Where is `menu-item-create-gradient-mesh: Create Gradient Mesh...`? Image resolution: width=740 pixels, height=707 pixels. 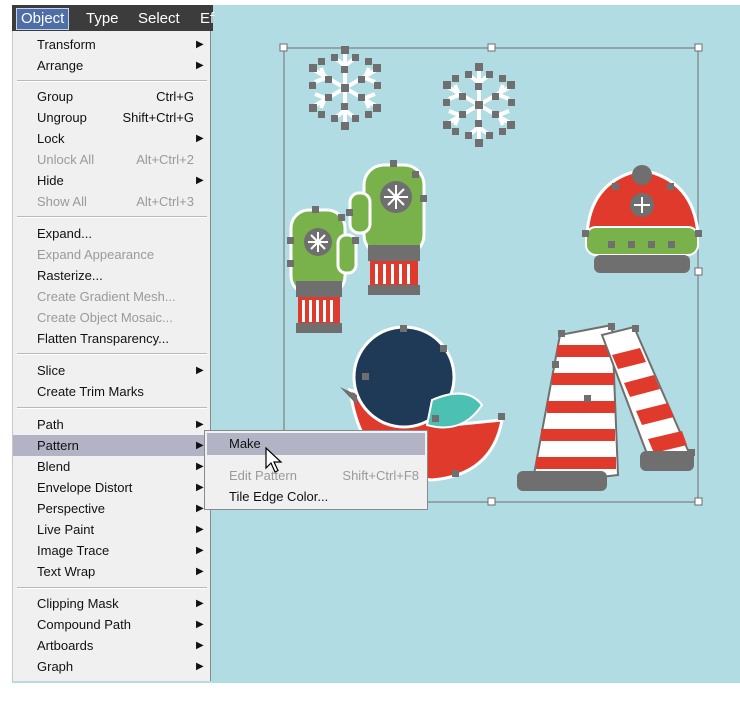 menu-item-create-gradient-mesh: Create Gradient Mesh... is located at coordinates (112, 296).